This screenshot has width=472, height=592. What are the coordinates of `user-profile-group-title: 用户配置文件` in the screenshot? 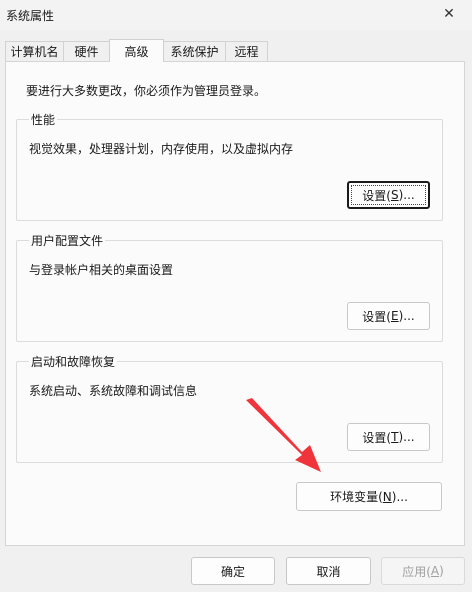 It's located at (67, 240).